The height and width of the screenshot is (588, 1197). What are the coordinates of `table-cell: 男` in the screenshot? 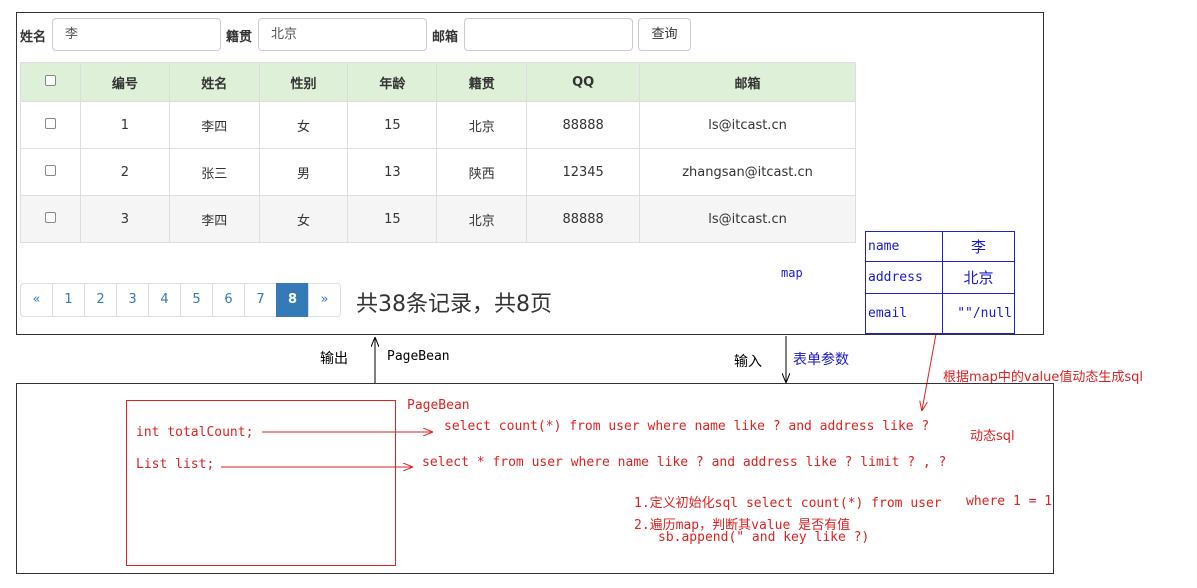 It's located at (303, 172).